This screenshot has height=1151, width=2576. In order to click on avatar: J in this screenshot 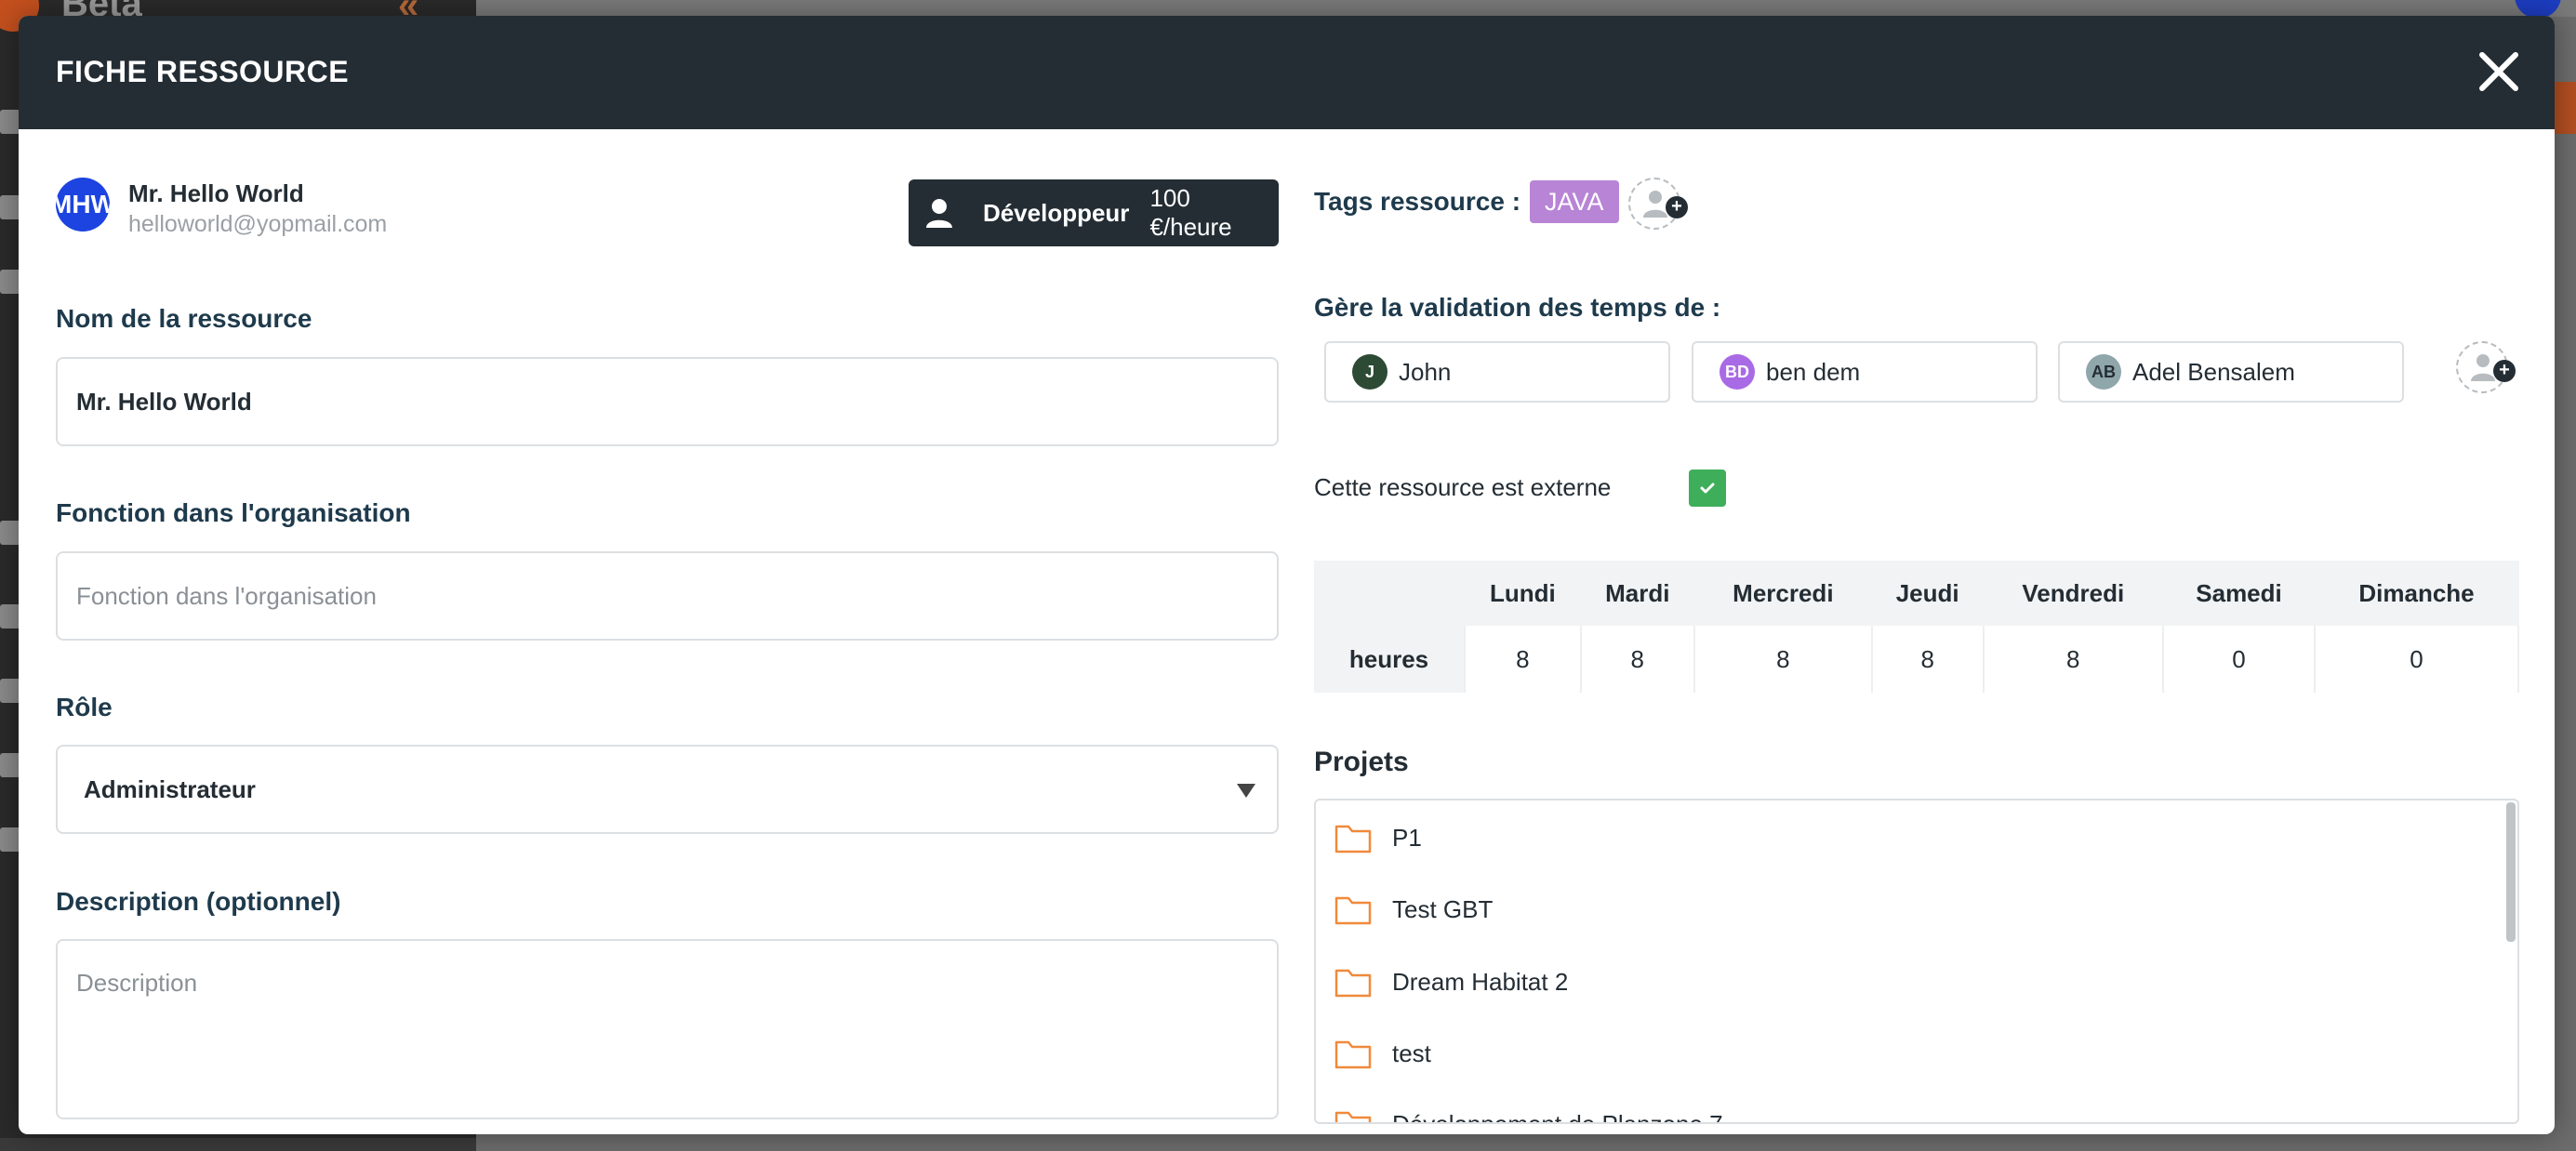, I will do `click(1370, 372)`.